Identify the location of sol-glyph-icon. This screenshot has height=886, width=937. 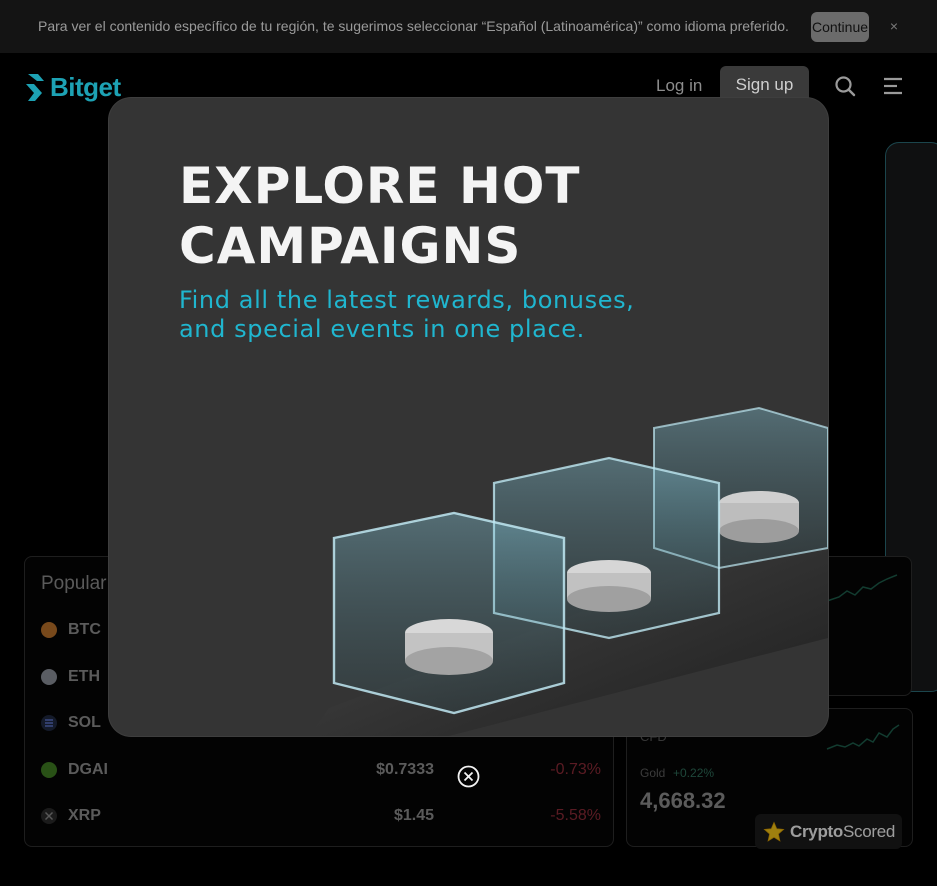
(49, 723).